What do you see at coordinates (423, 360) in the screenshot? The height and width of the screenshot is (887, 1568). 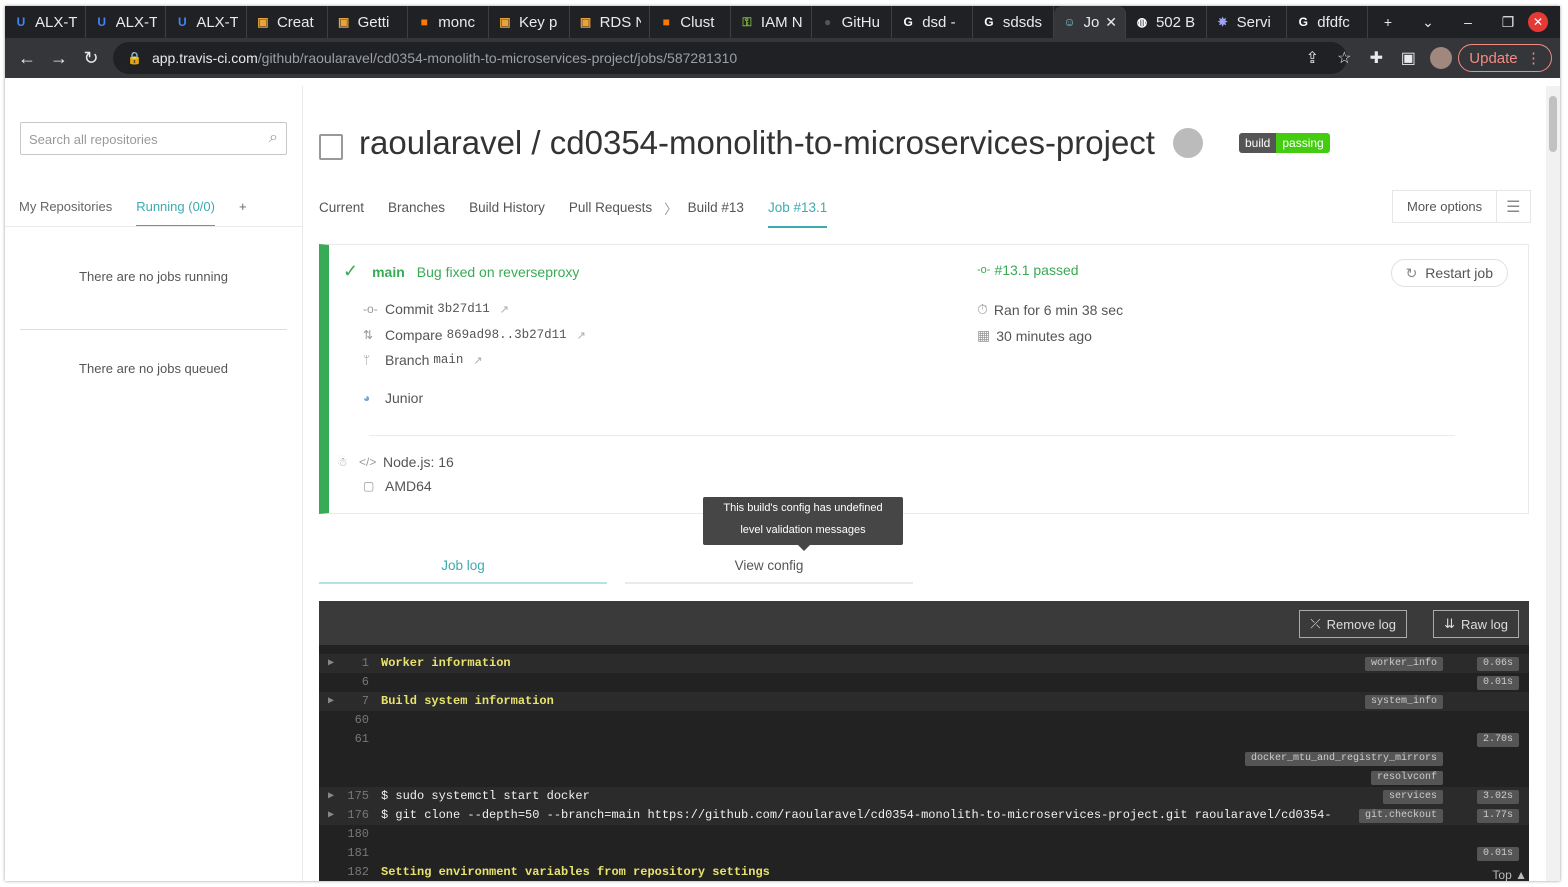 I see `branch-row: ᛘ Branch main ↗` at bounding box center [423, 360].